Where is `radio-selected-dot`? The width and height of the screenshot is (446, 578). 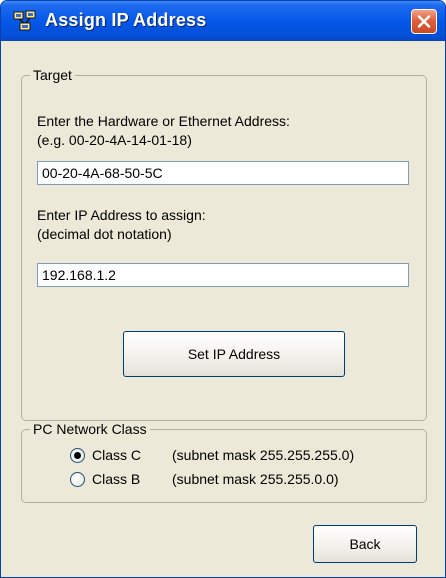 radio-selected-dot is located at coordinates (77, 455).